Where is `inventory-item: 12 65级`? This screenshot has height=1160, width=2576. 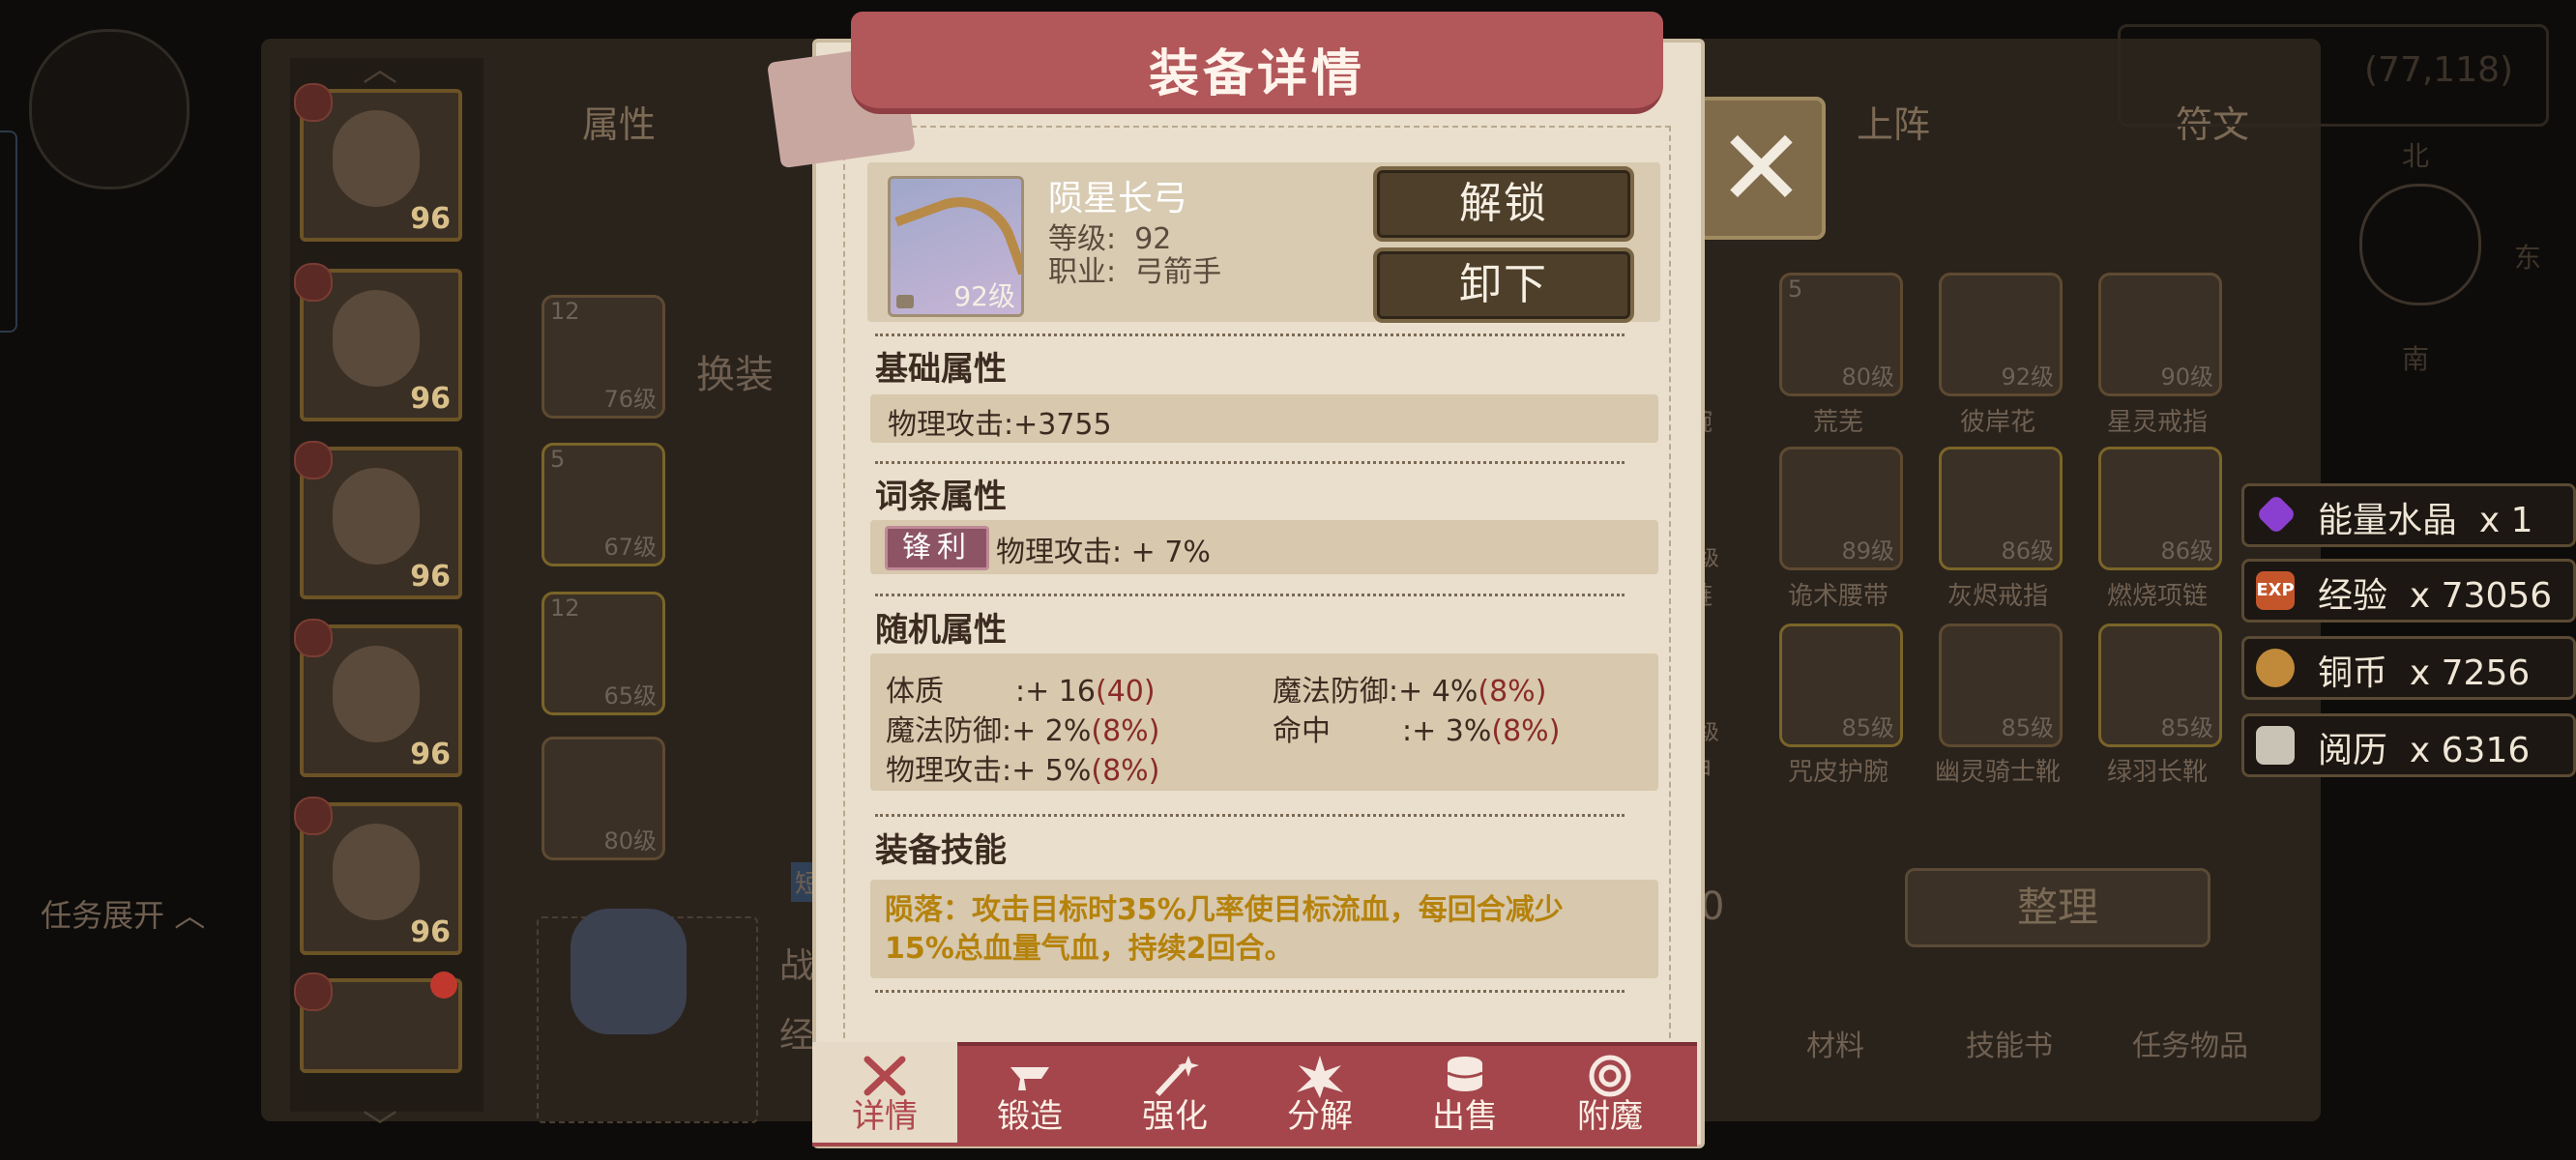 inventory-item: 12 65级 is located at coordinates (603, 653).